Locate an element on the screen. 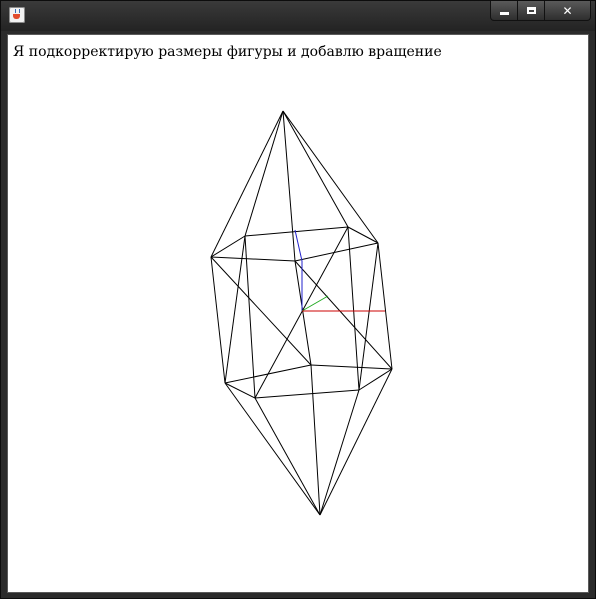 The image size is (596, 599). maximize-icon is located at coordinates (531, 10).